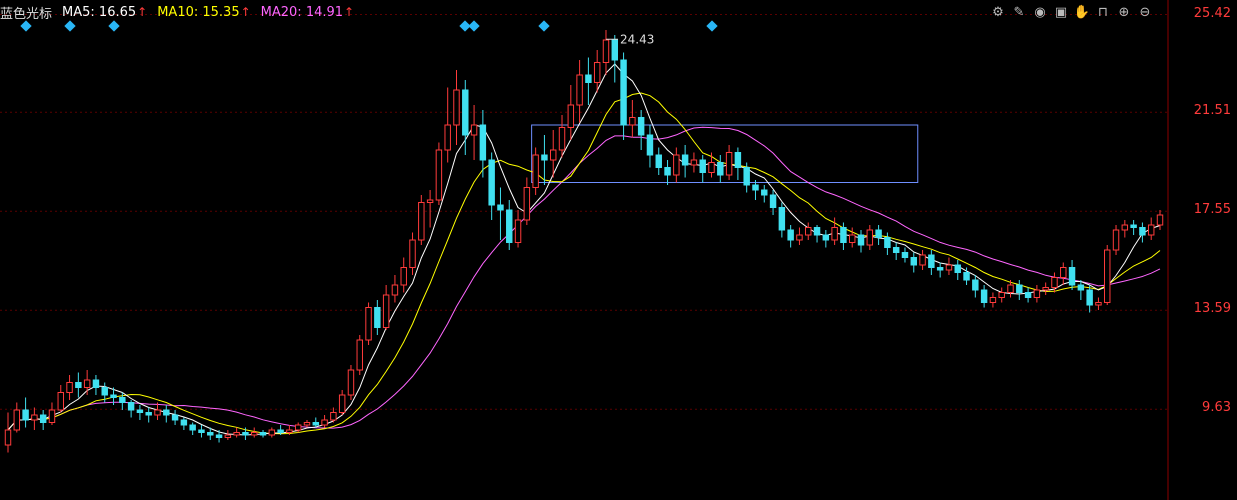 The height and width of the screenshot is (500, 1237). I want to click on y-tick-label: 17.55, so click(1212, 210).